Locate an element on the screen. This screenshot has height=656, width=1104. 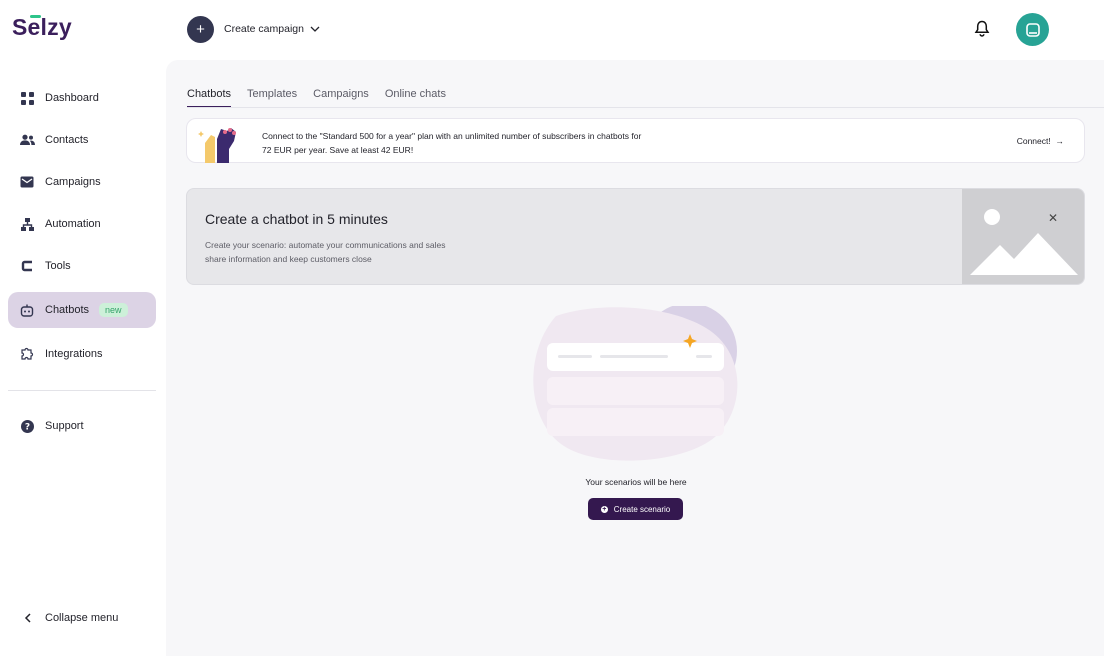
create-campaign-label: Create campaign is located at coordinates (264, 29).